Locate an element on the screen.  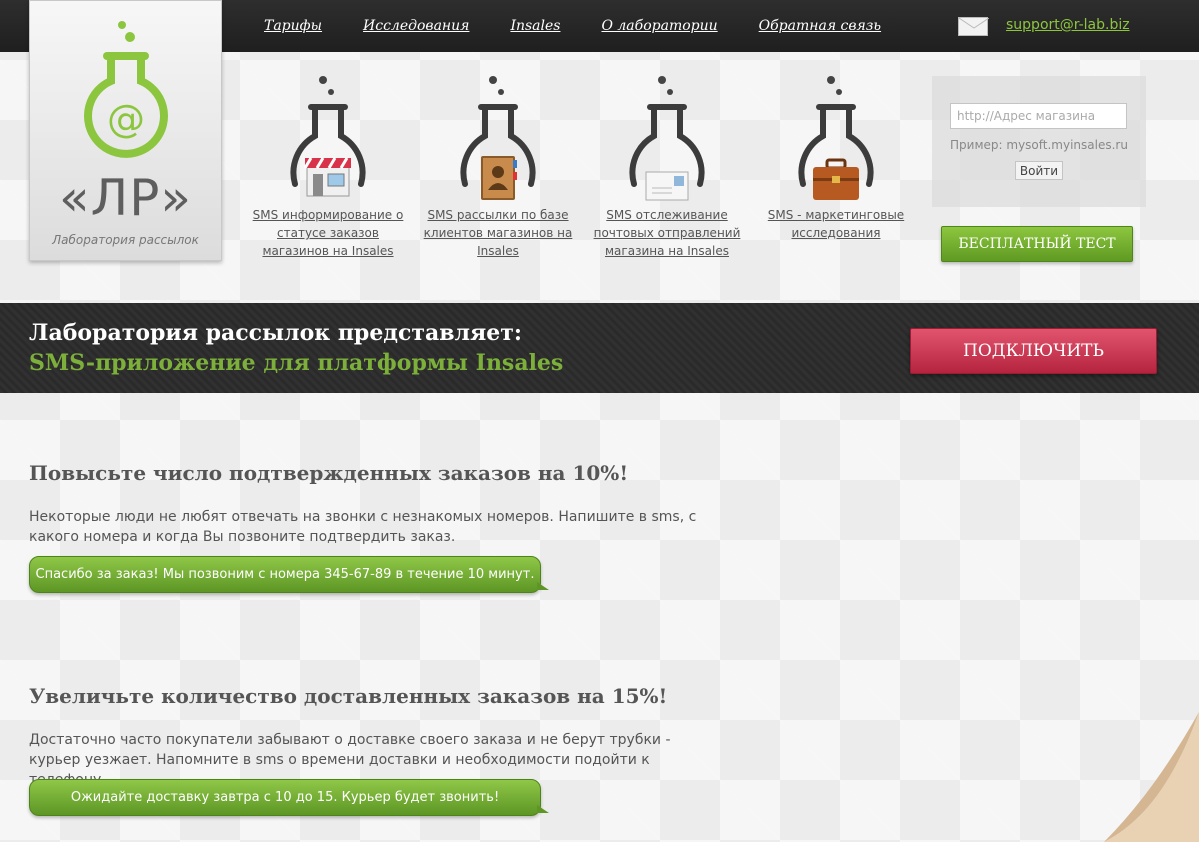
logo-subtitle: Лаборатория рассылок is located at coordinates (125, 240).